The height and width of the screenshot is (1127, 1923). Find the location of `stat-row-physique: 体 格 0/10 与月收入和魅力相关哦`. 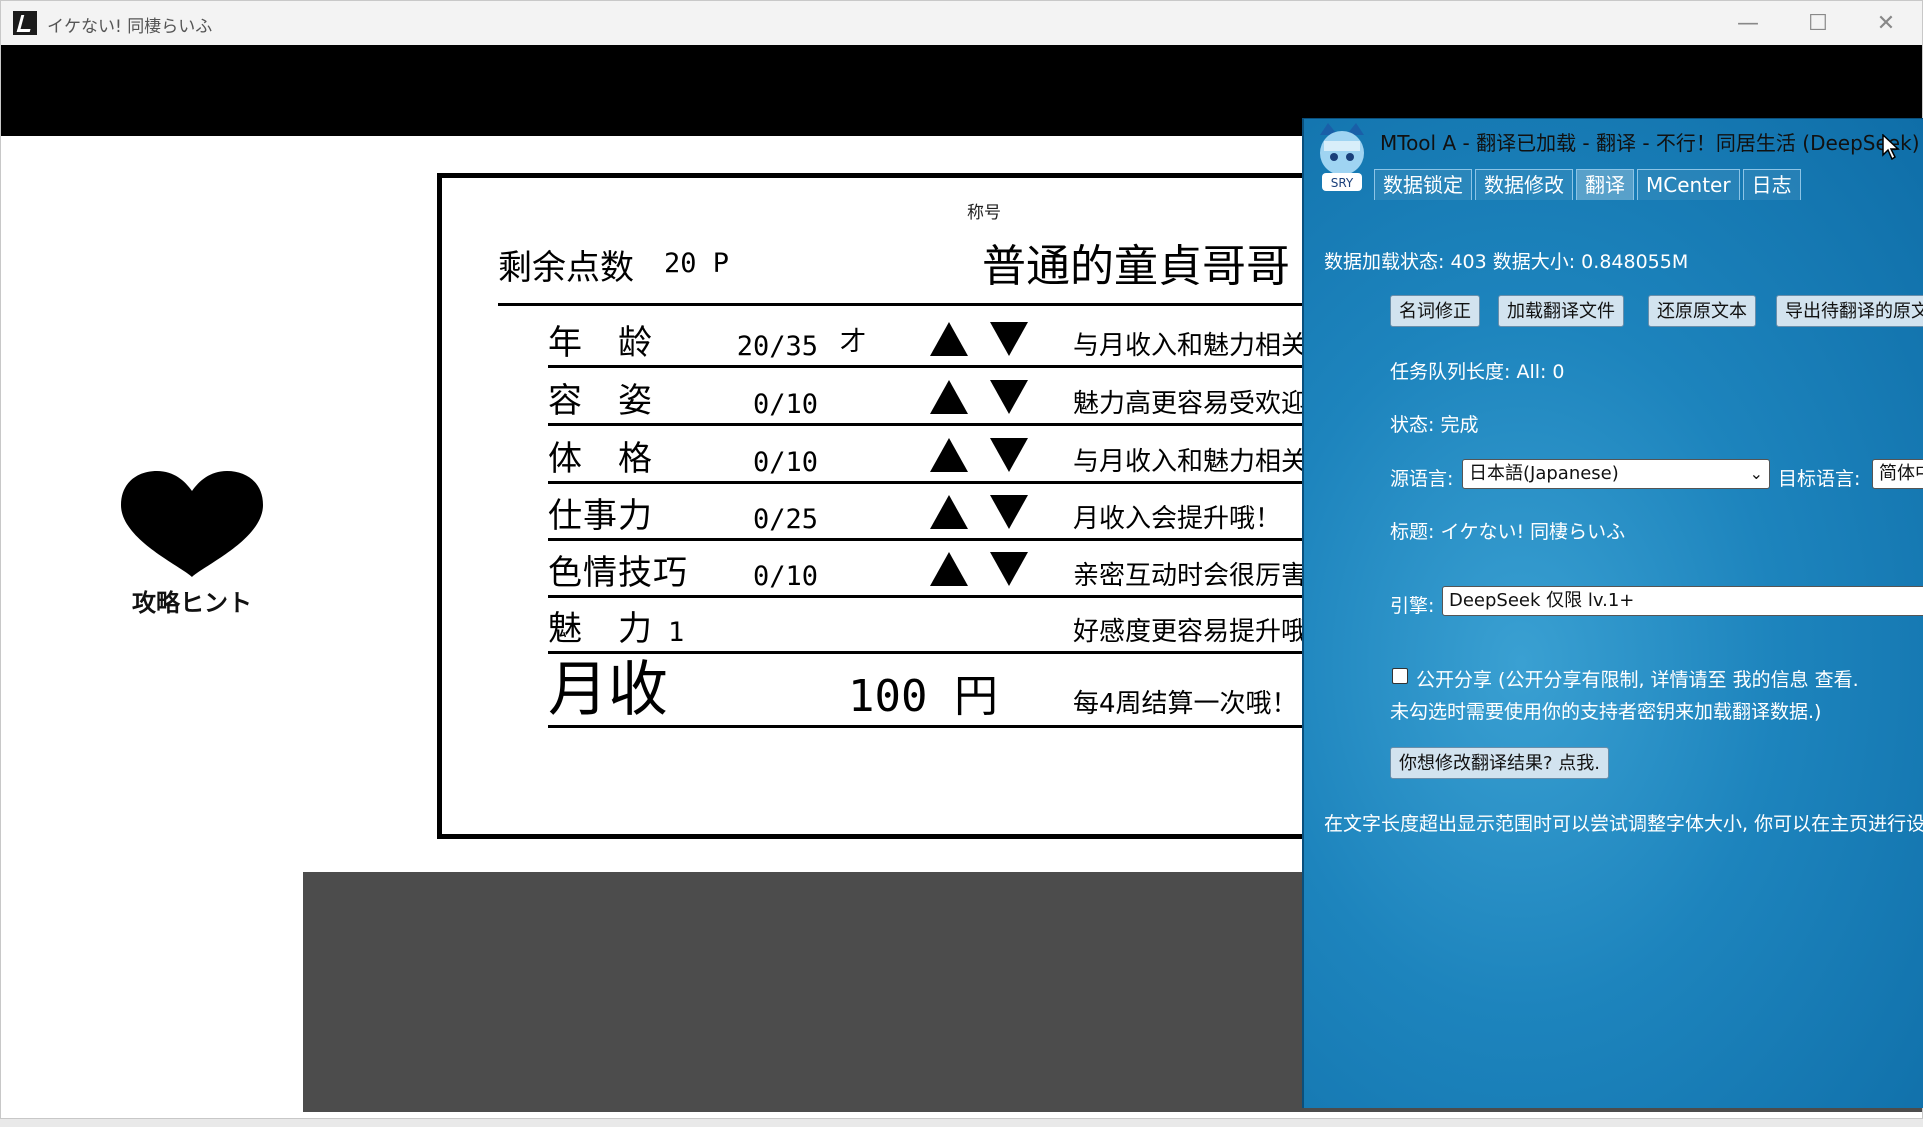

stat-row-physique: 体 格 0/10 与月收入和魅力相关哦 is located at coordinates (948, 454).